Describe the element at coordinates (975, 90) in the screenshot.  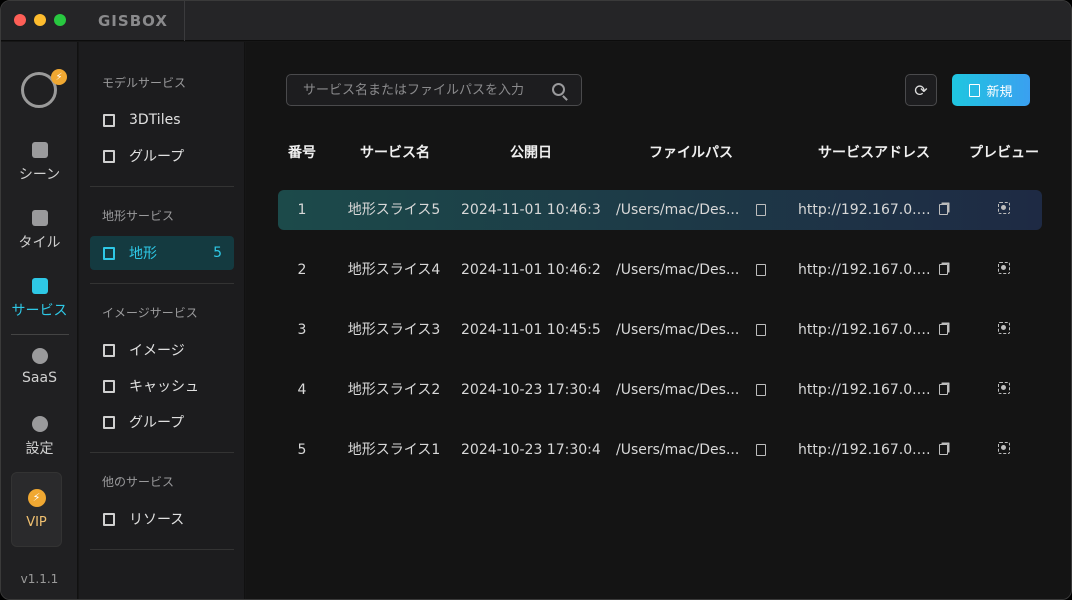
I see `add-file-icon` at that location.